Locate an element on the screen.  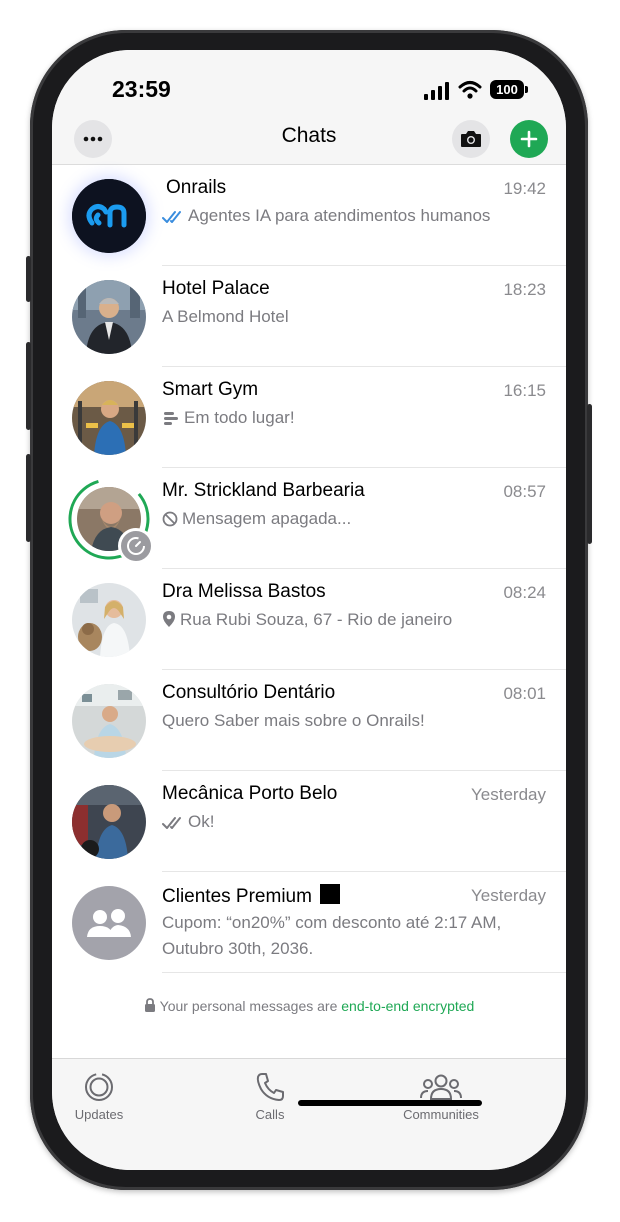
tab-label: Updates is located at coordinates (99, 1114).